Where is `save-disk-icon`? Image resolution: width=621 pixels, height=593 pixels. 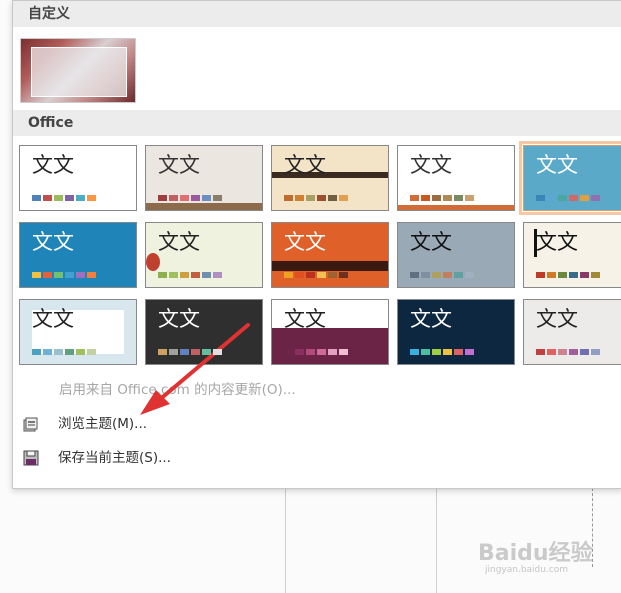
save-disk-icon is located at coordinates (31, 458).